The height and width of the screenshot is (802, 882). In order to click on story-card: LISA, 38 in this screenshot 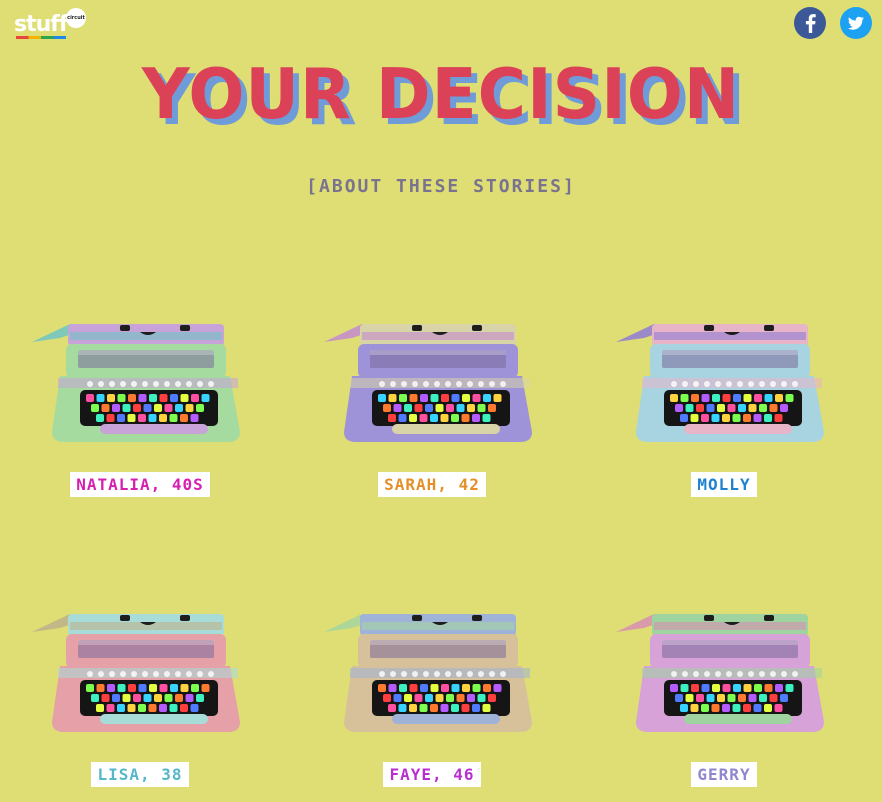, I will do `click(140, 700)`.